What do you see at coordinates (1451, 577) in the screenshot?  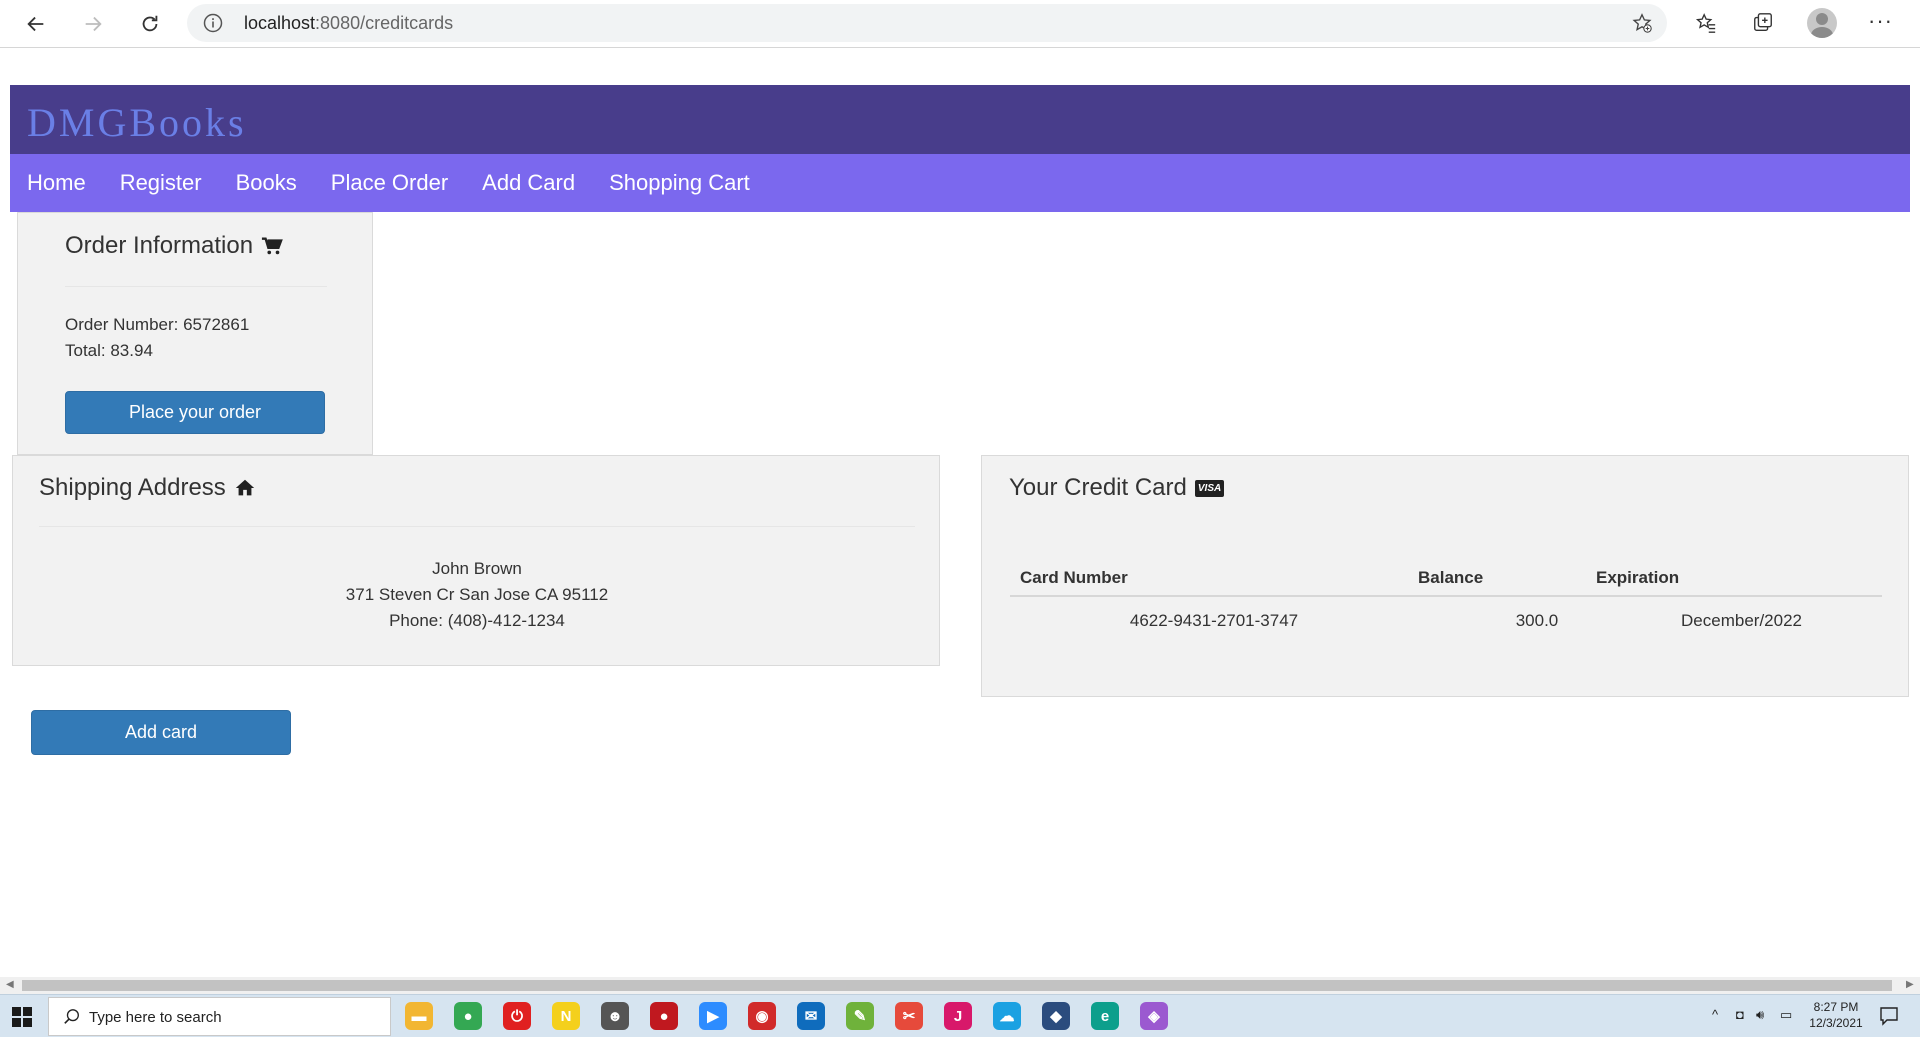 I see `column-header-balance: Balance` at bounding box center [1451, 577].